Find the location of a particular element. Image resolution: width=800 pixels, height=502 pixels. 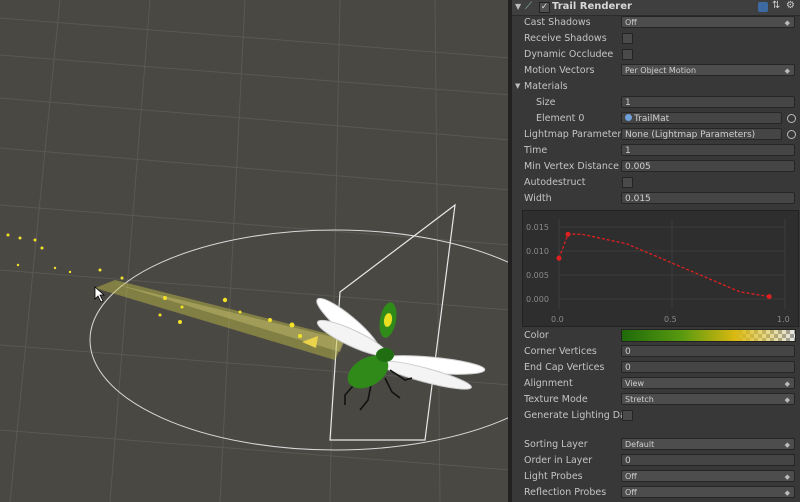

curve-x-tick-label: 0.5 is located at coordinates (670, 319).